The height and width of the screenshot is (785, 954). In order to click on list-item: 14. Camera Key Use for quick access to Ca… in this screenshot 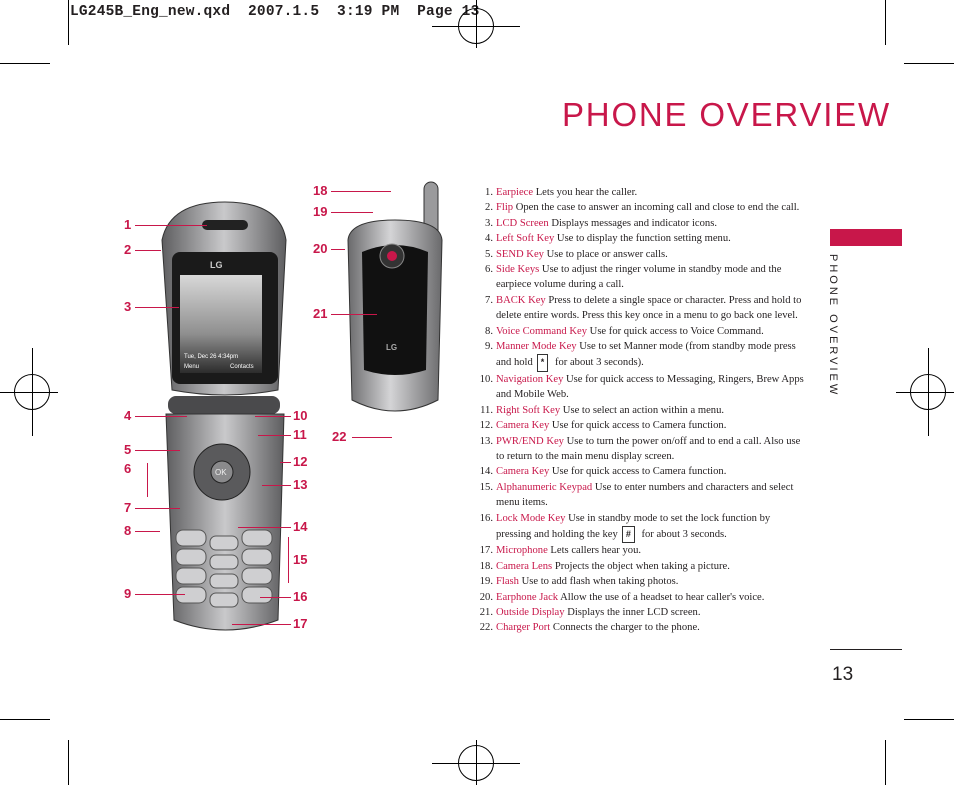, I will do `click(603, 472)`.